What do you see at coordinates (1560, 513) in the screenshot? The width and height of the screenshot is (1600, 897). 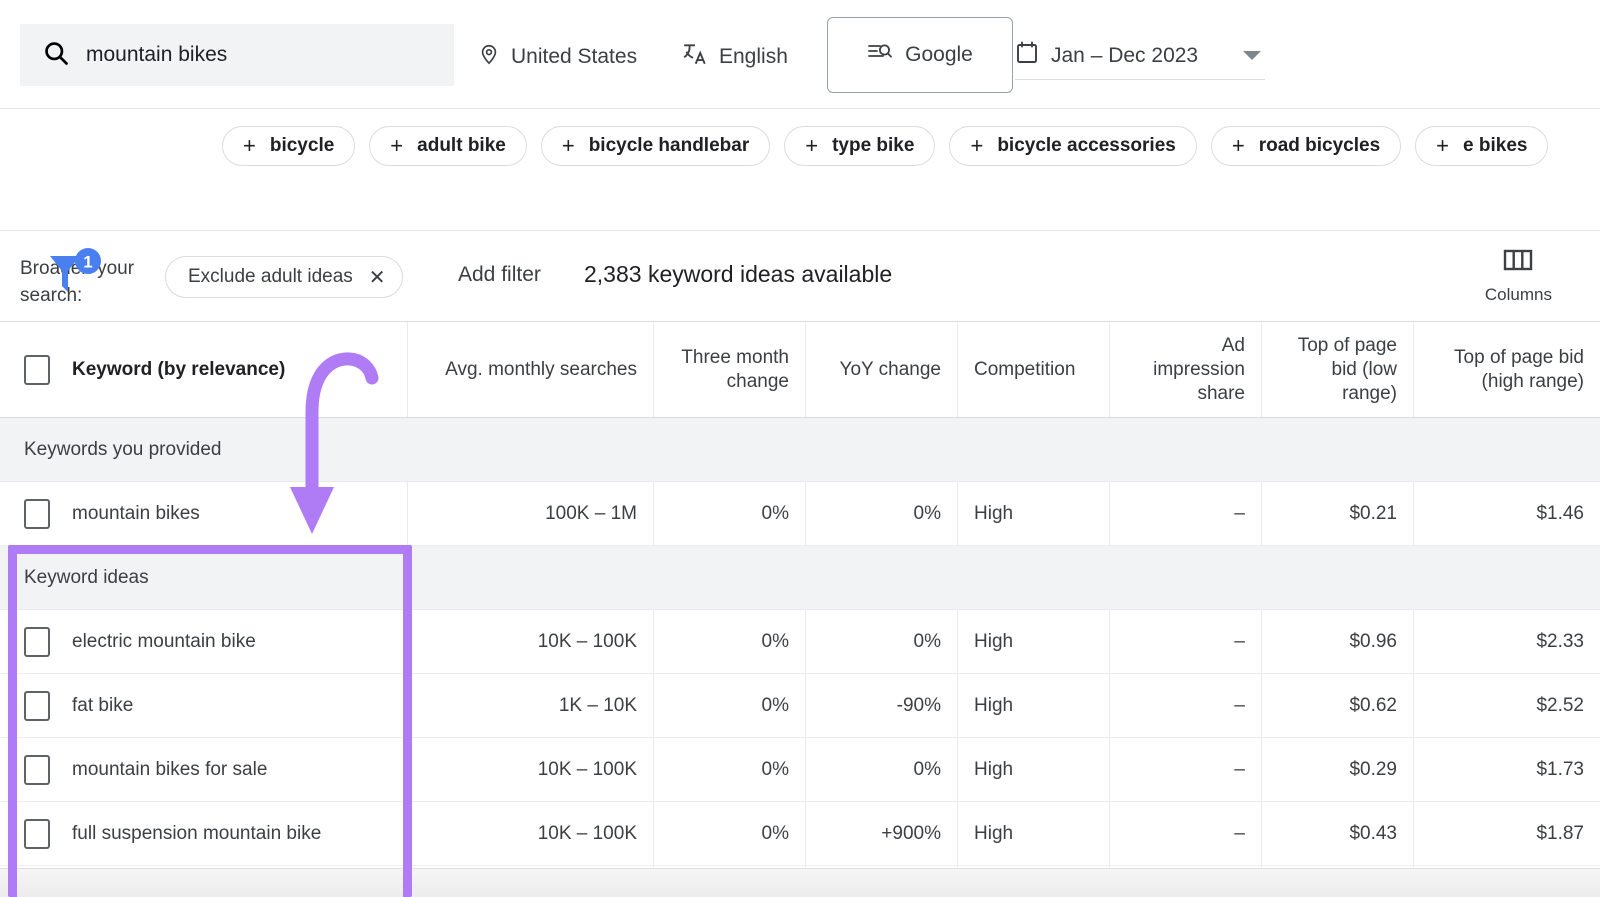 I see `cell-bid-high: $1.46` at bounding box center [1560, 513].